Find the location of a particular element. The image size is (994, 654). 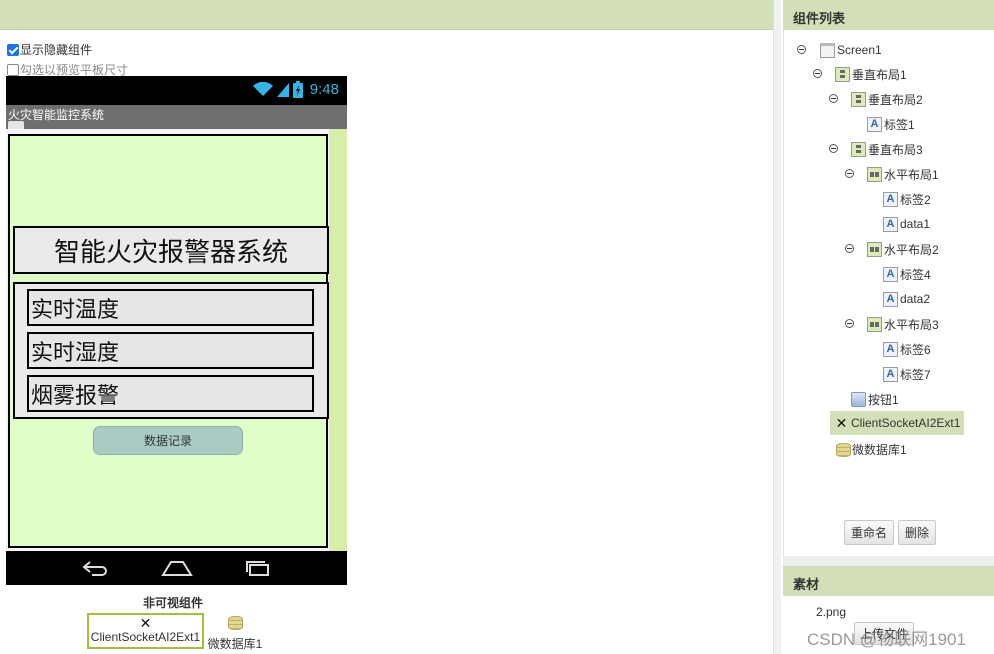

tree-node-label: 水平布局2 is located at coordinates (911, 249).